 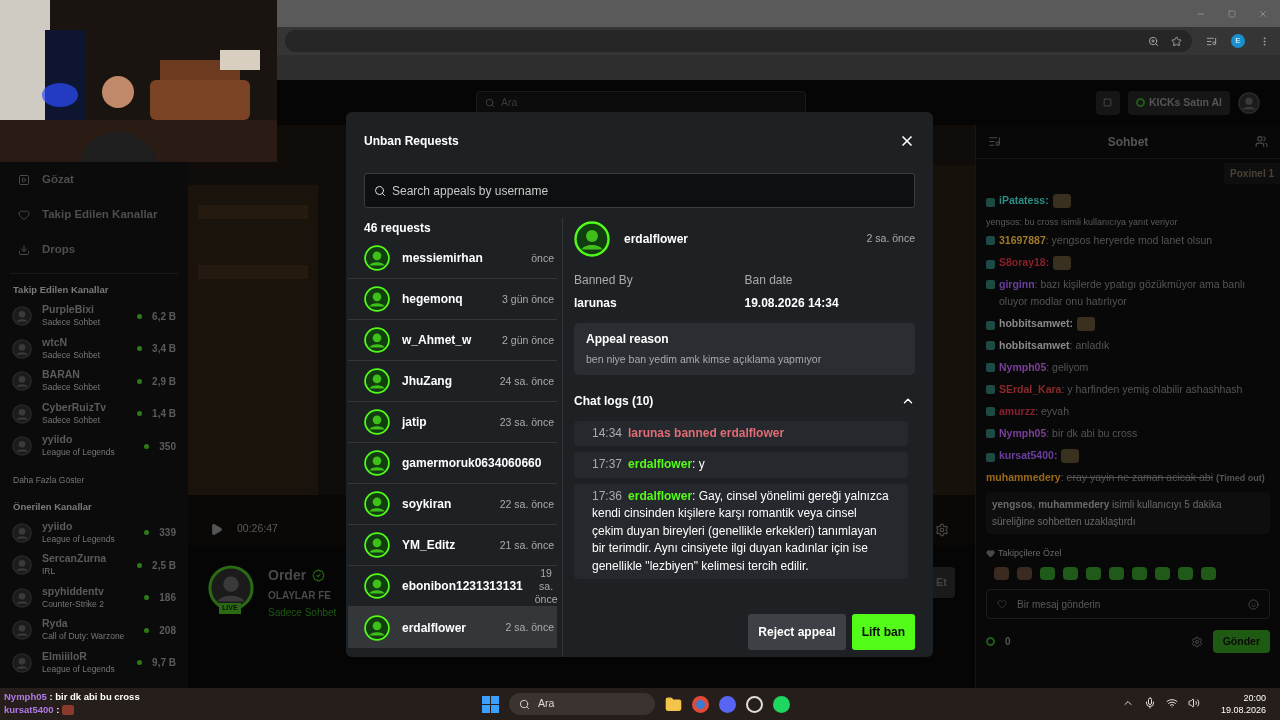 What do you see at coordinates (657, 239) in the screenshot?
I see `detail-username: erdalflower` at bounding box center [657, 239].